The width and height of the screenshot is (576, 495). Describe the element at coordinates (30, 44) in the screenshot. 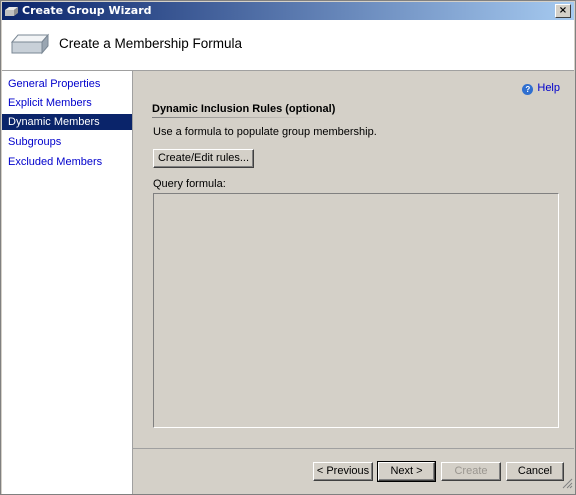

I see `wizard-banner-icon` at that location.